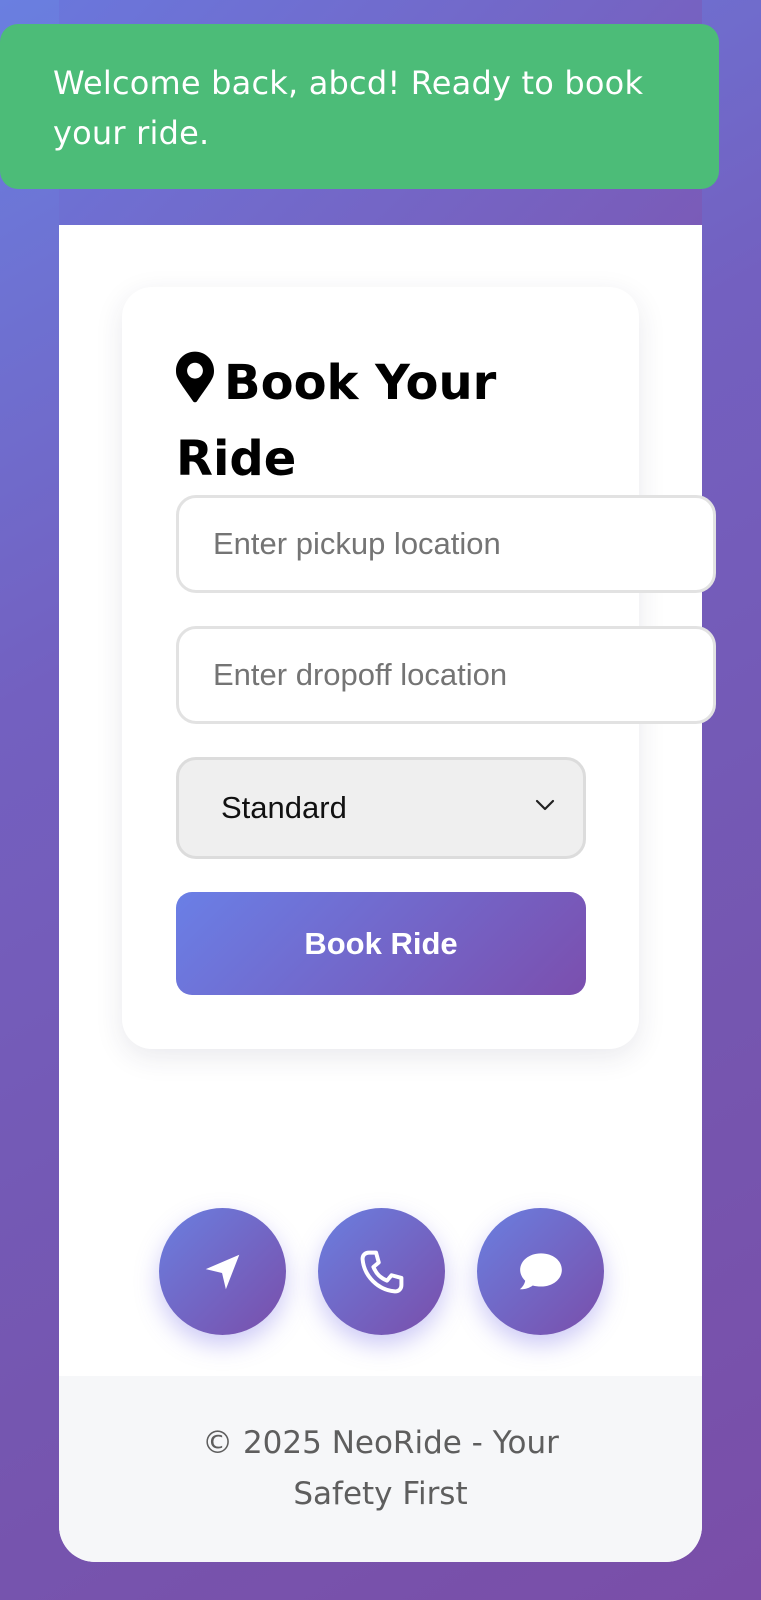  I want to click on chat-button, so click(540, 1271).